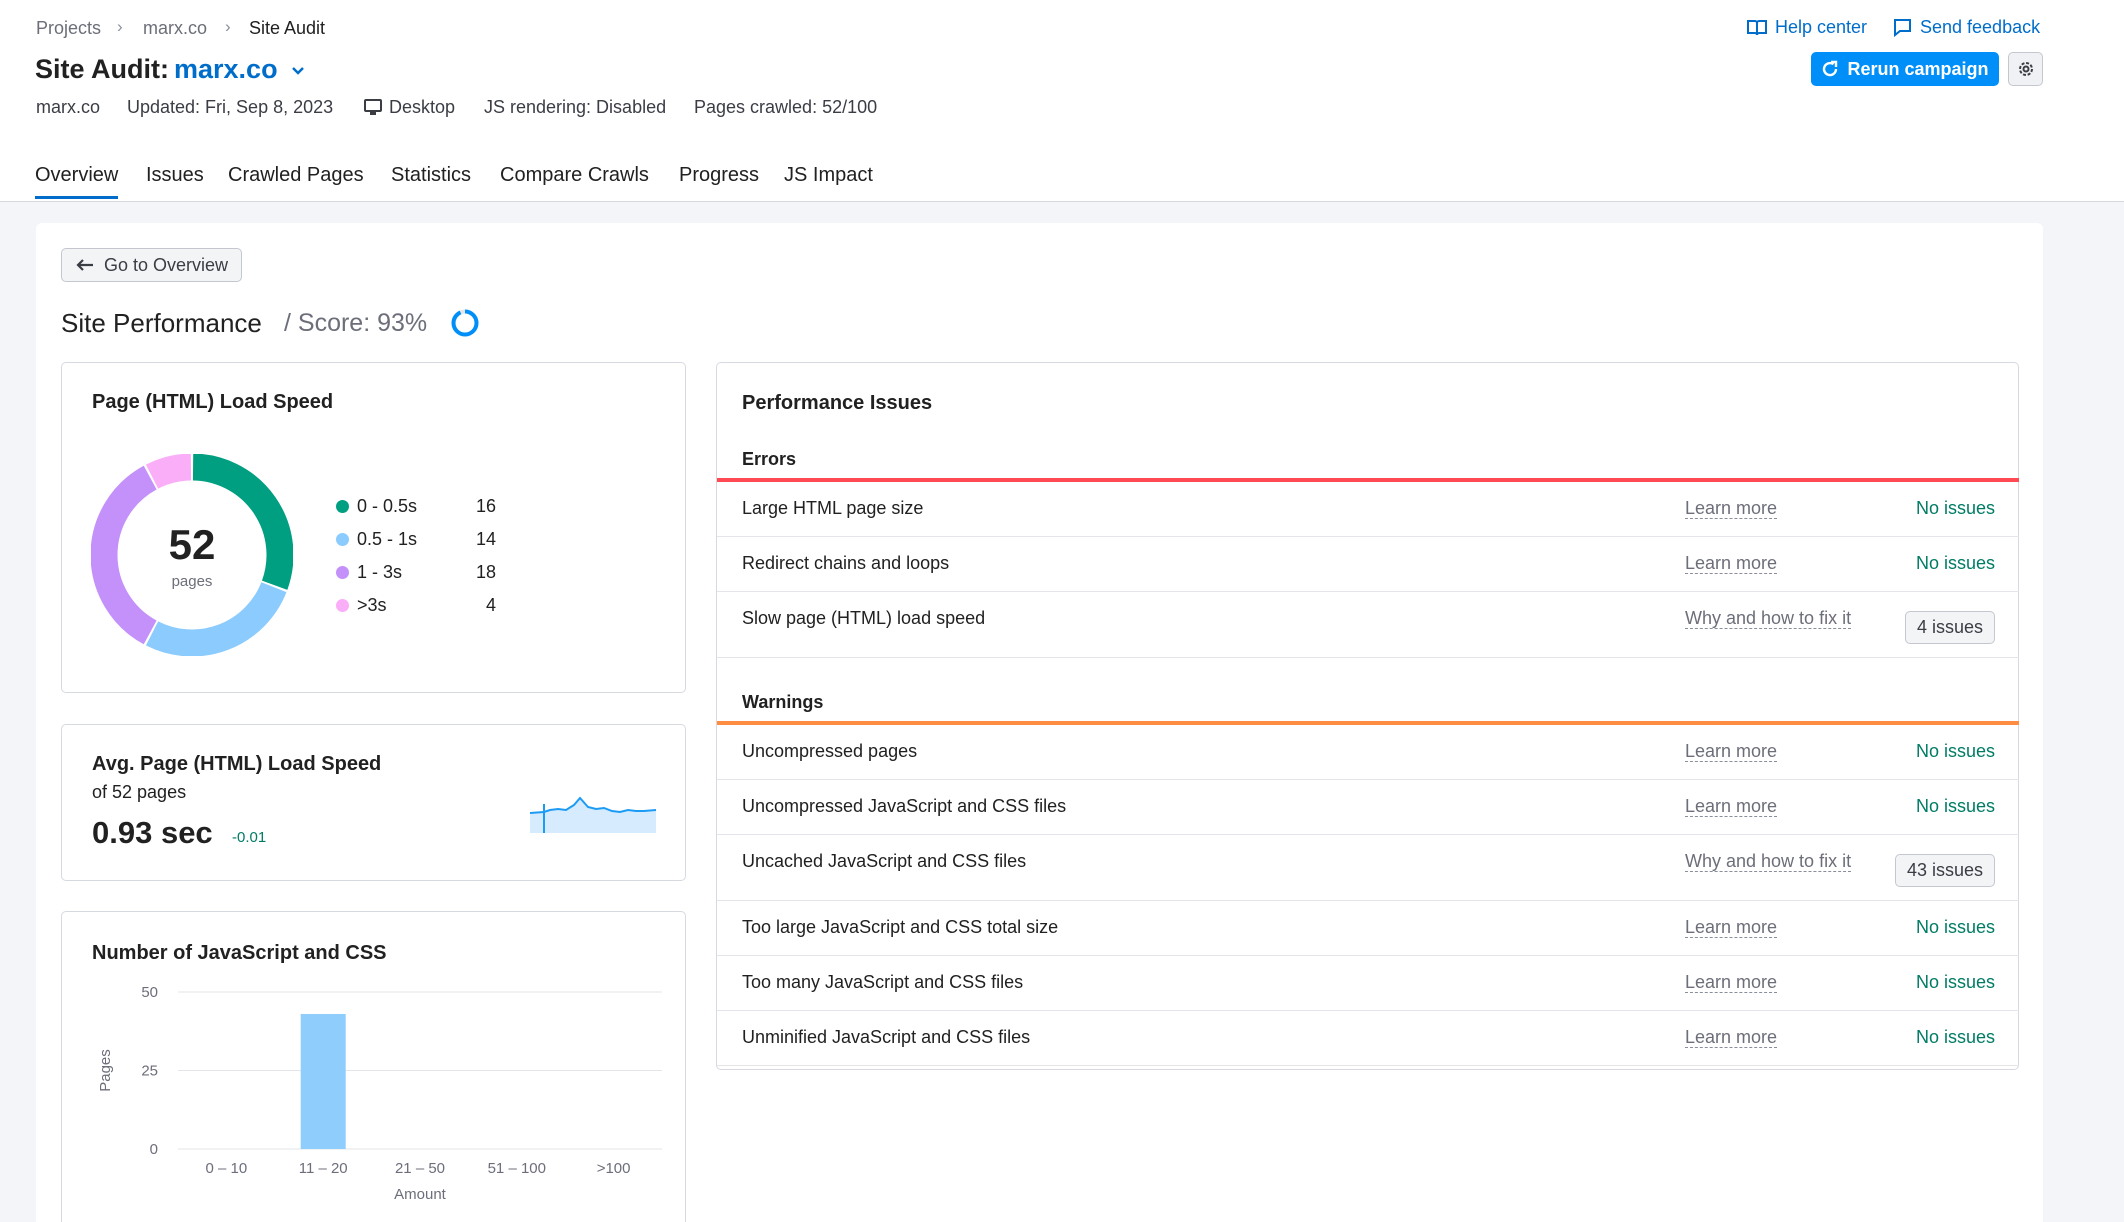 The height and width of the screenshot is (1222, 2124). Describe the element at coordinates (296, 175) in the screenshot. I see `tab-crawled-pages: Crawled Pages` at that location.